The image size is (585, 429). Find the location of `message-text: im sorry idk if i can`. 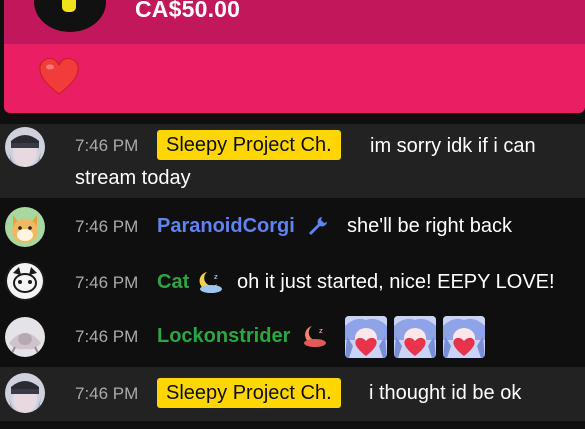

message-text: im sorry idk if i can is located at coordinates (453, 146).